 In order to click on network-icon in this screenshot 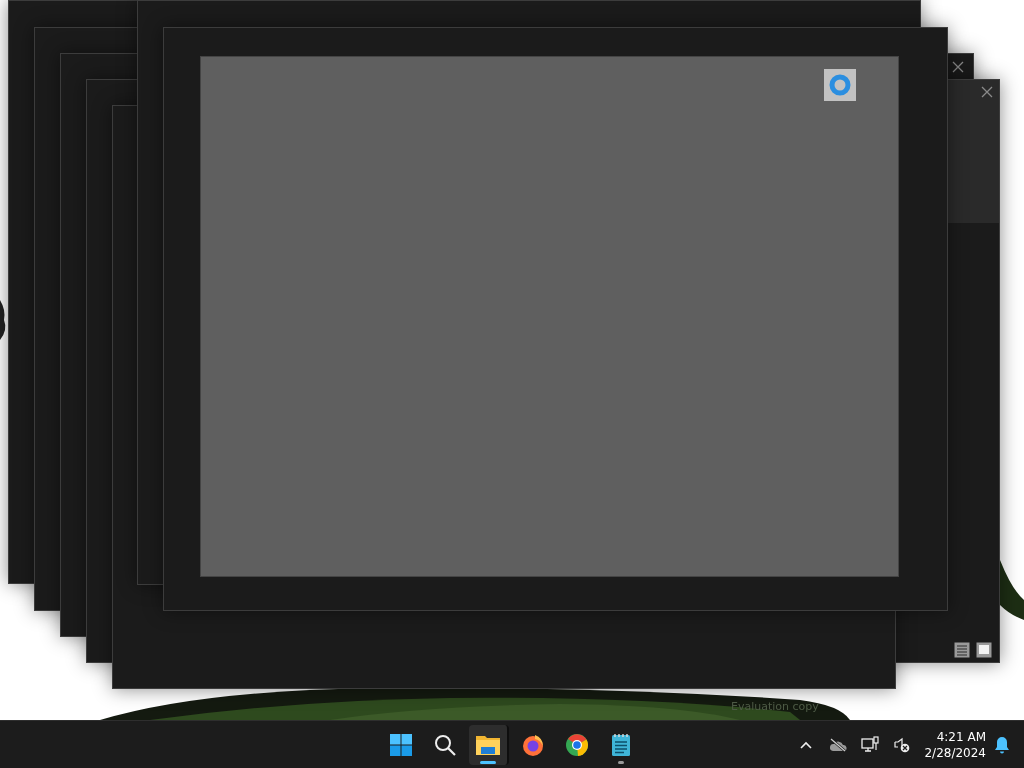, I will do `click(870, 744)`.